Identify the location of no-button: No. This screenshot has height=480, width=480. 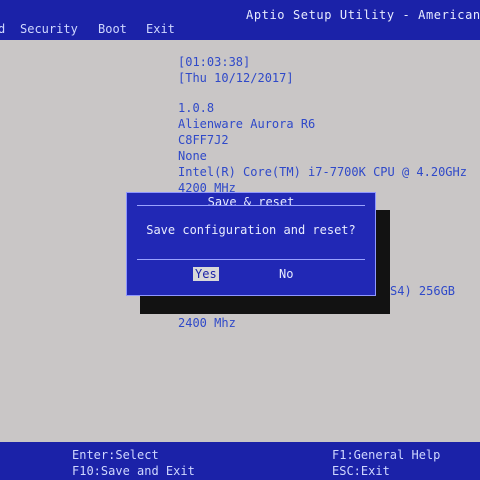
(286, 274).